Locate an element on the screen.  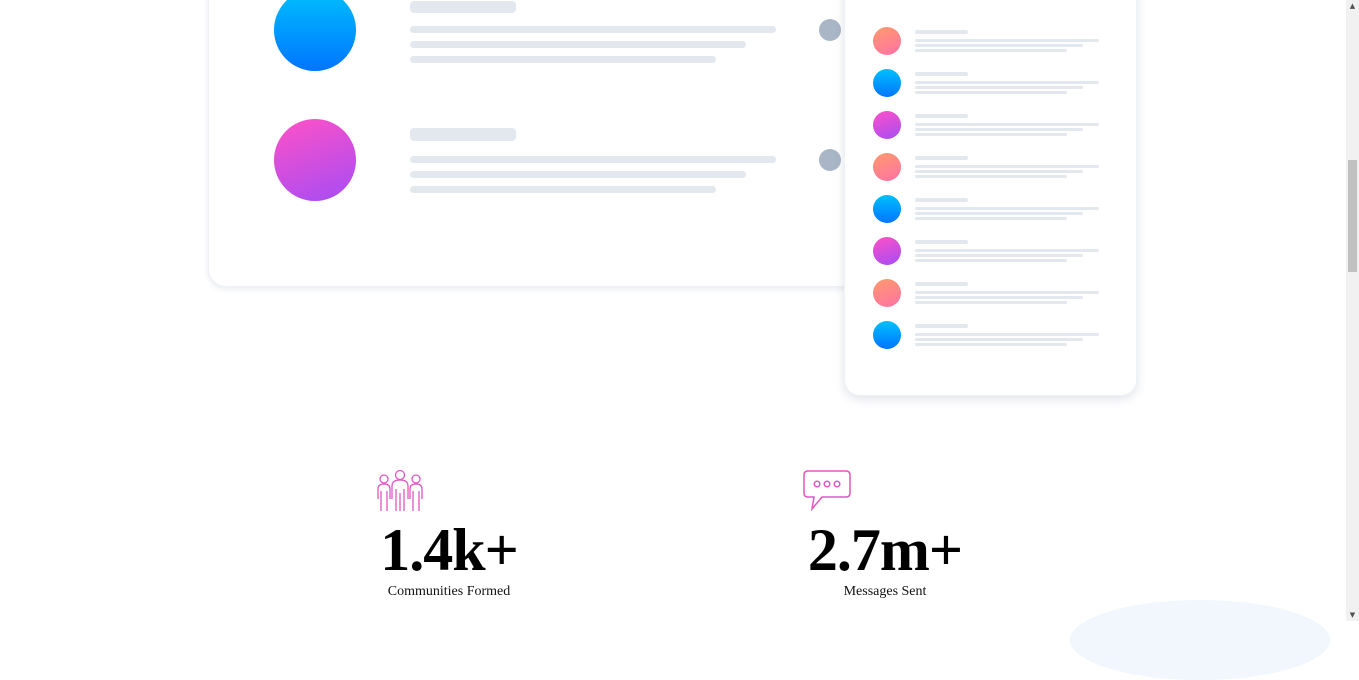
stat-label: Messages Sent is located at coordinates (885, 591).